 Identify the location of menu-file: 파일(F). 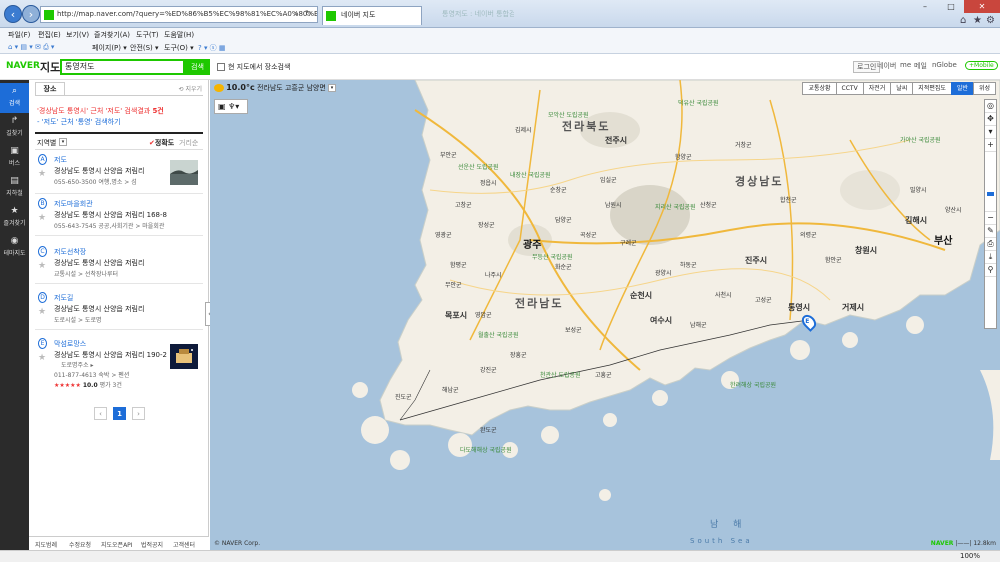
(19, 35).